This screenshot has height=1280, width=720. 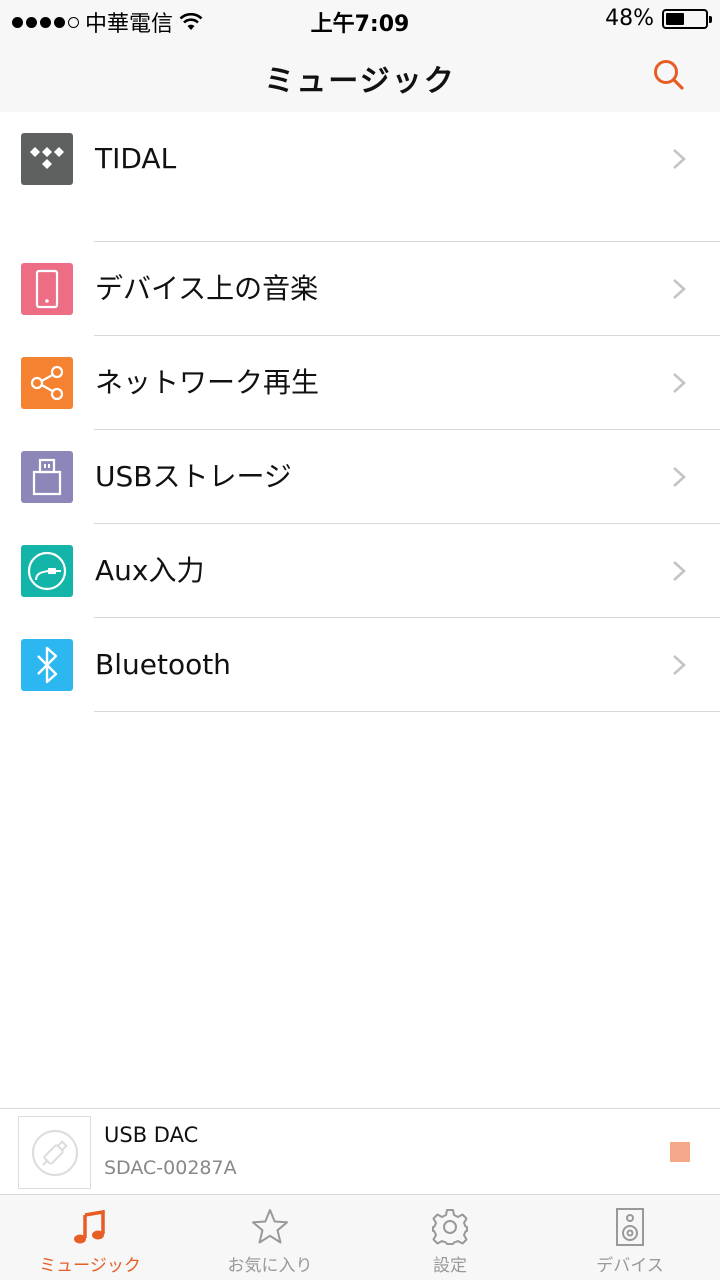 I want to click on bluetooth-icon, so click(x=47, y=665).